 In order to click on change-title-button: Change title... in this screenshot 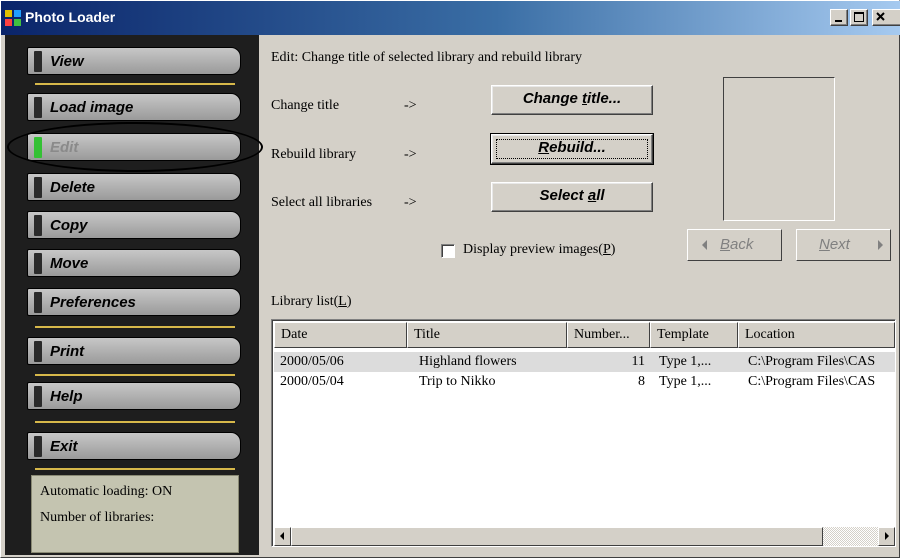, I will do `click(572, 100)`.